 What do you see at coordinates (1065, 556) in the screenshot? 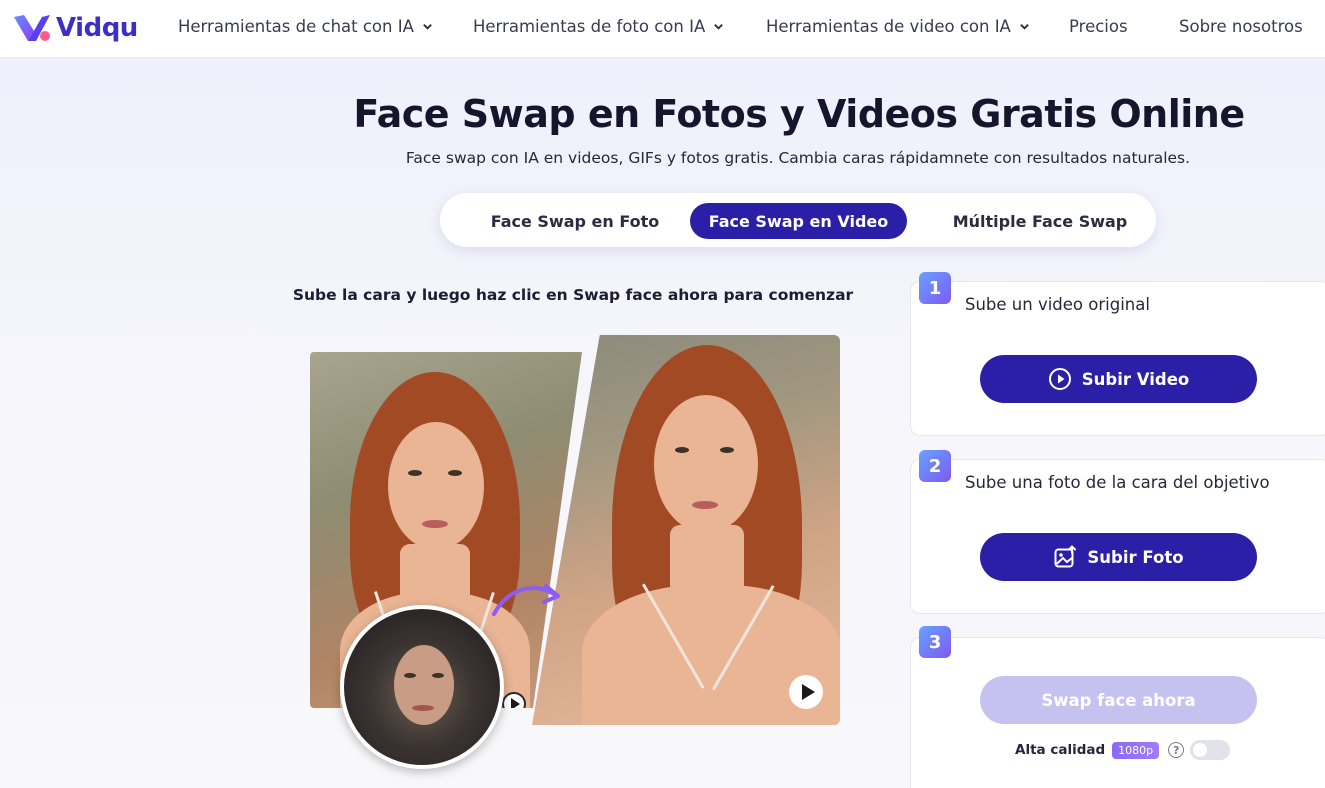
I see `image-upload-icon` at bounding box center [1065, 556].